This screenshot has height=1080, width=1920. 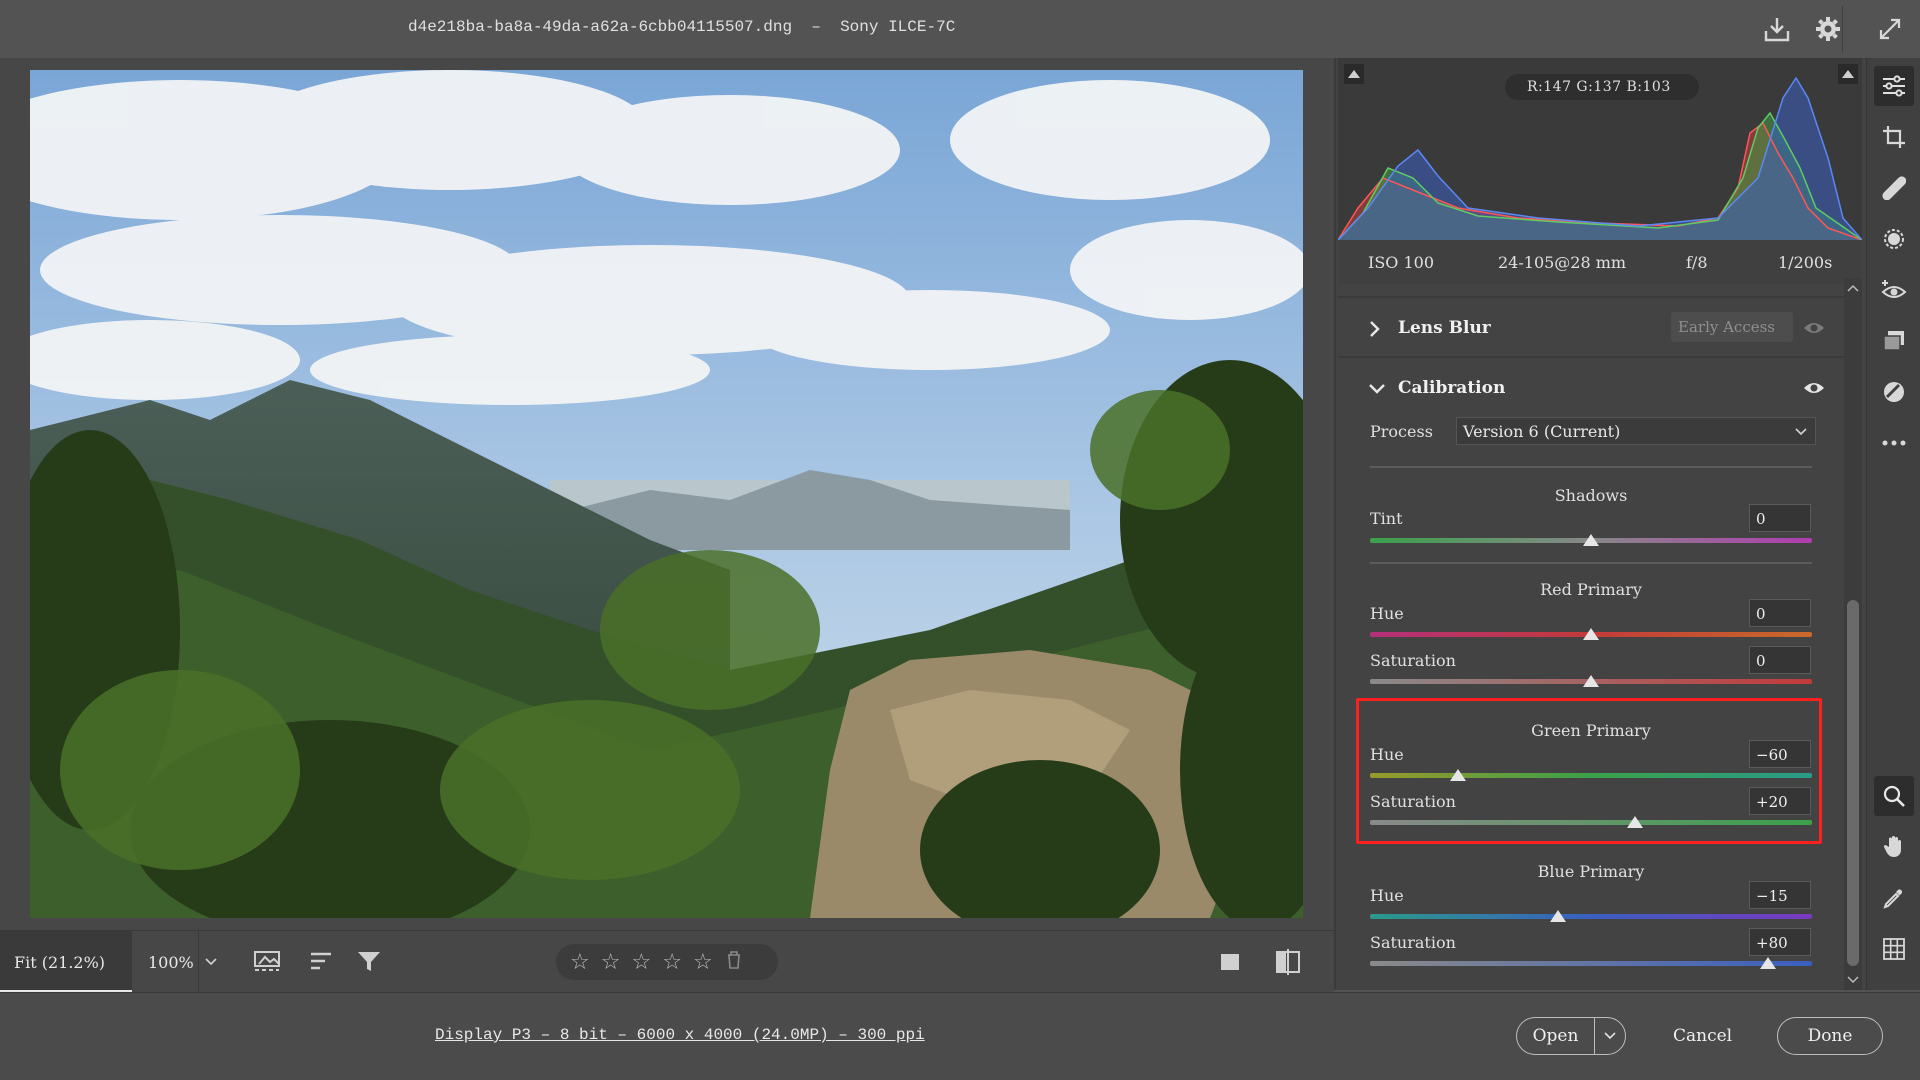 I want to click on green-hue-input: −60, so click(x=1780, y=754).